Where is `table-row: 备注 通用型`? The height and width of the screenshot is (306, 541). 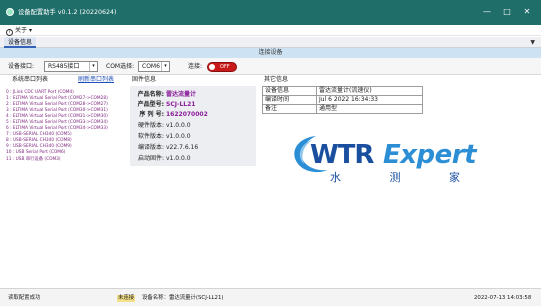 table-row: 备注 通用型 is located at coordinates (342, 109).